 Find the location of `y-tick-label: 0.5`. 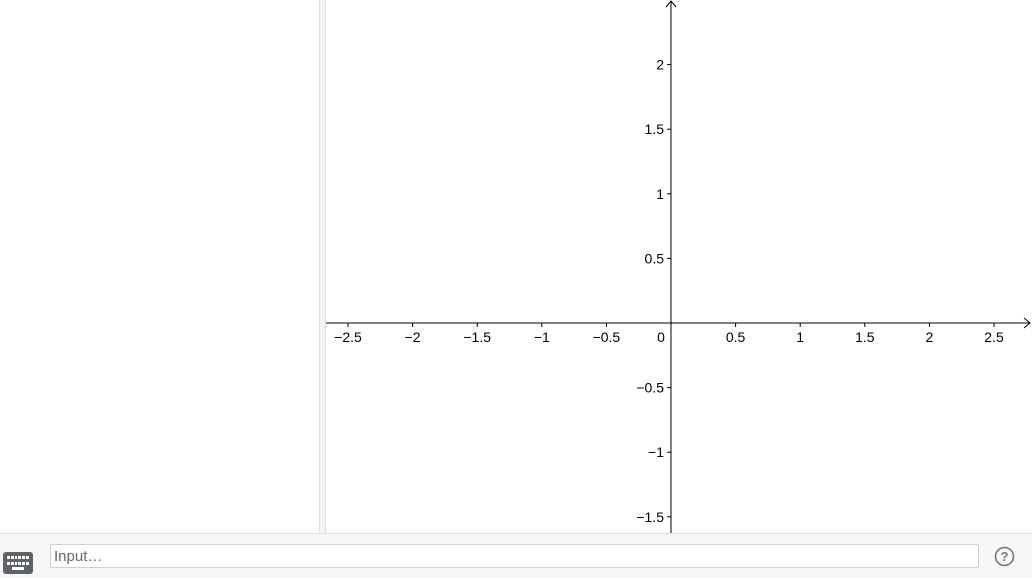

y-tick-label: 0.5 is located at coordinates (655, 258).